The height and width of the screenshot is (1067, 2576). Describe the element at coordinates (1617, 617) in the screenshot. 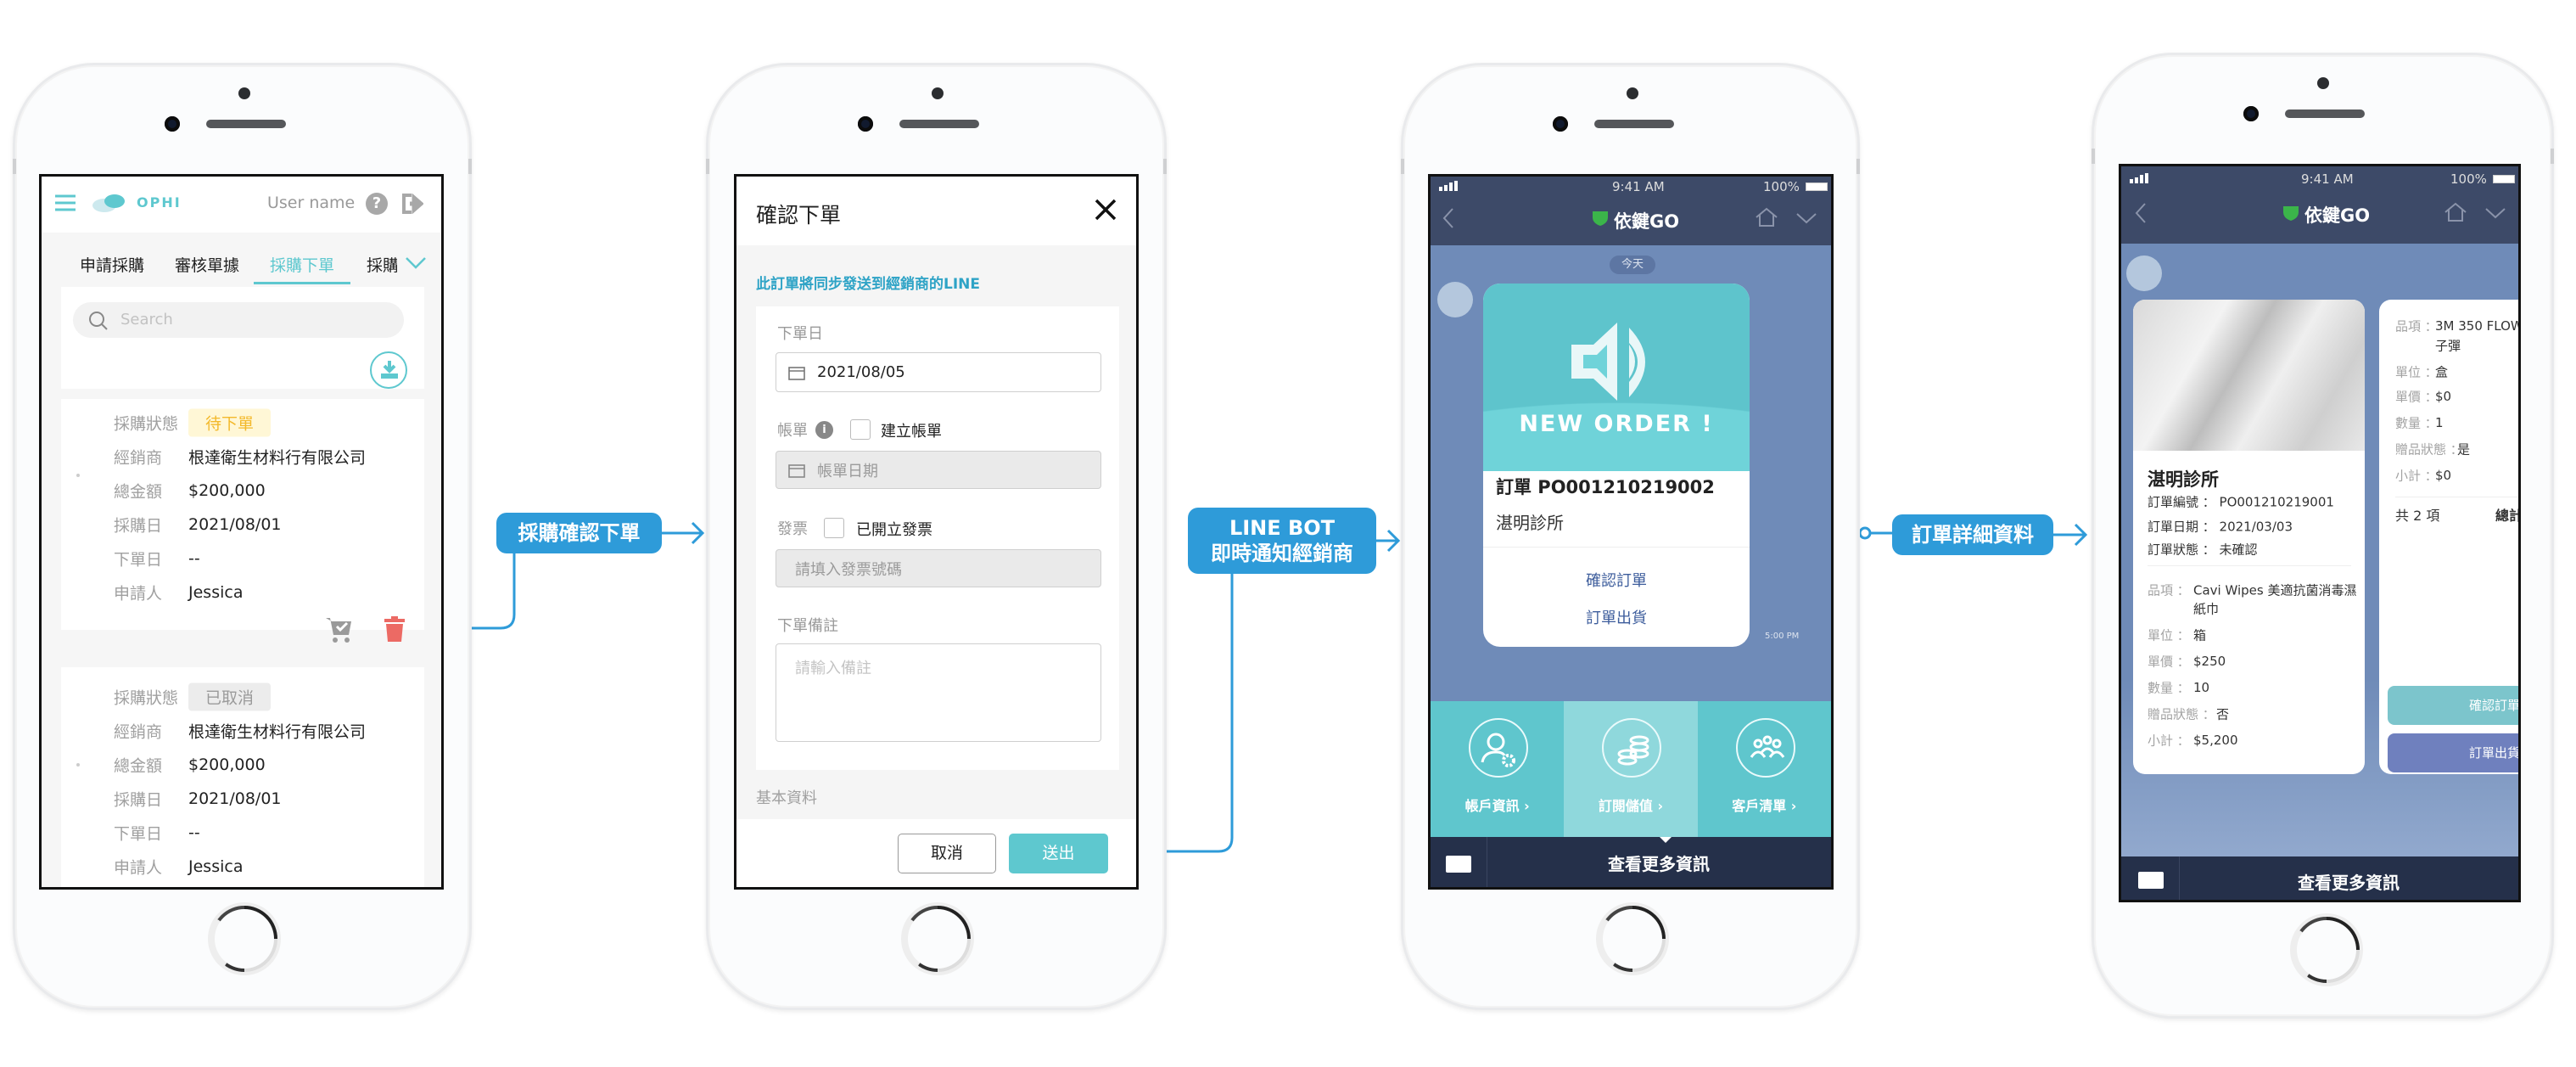

I see `ship-order-action: 訂單出貨` at that location.